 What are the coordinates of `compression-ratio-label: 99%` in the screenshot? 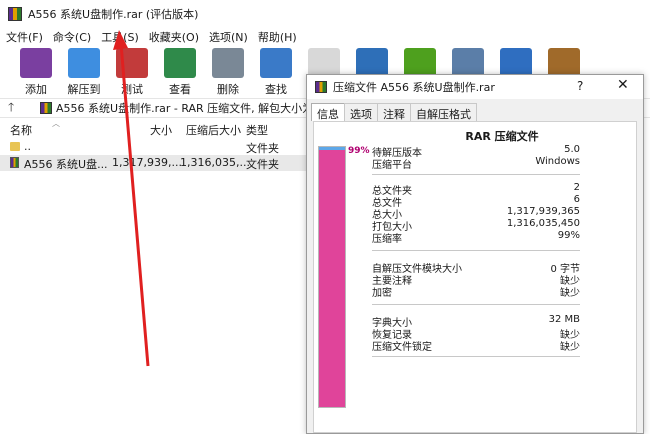 It's located at (359, 151).